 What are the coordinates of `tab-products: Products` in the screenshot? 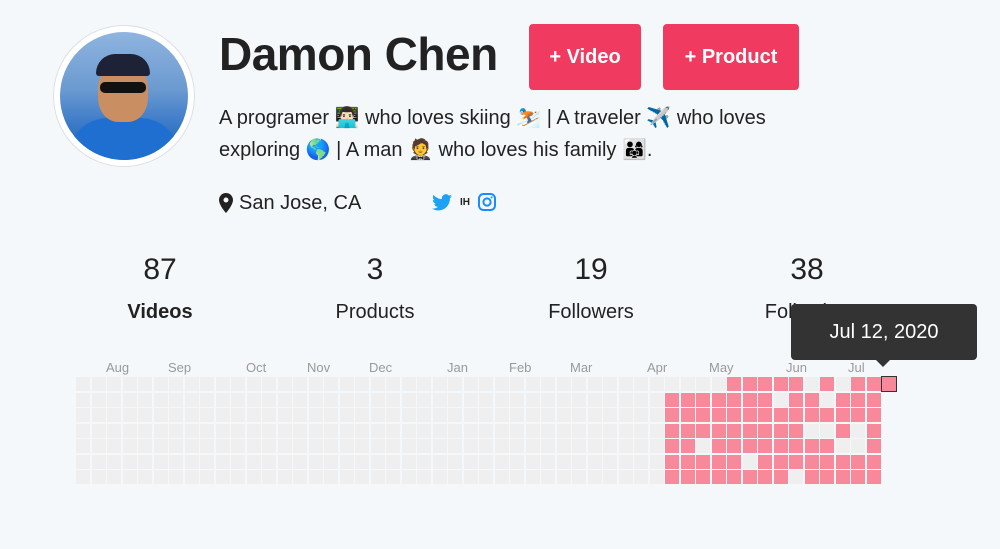 It's located at (375, 312).